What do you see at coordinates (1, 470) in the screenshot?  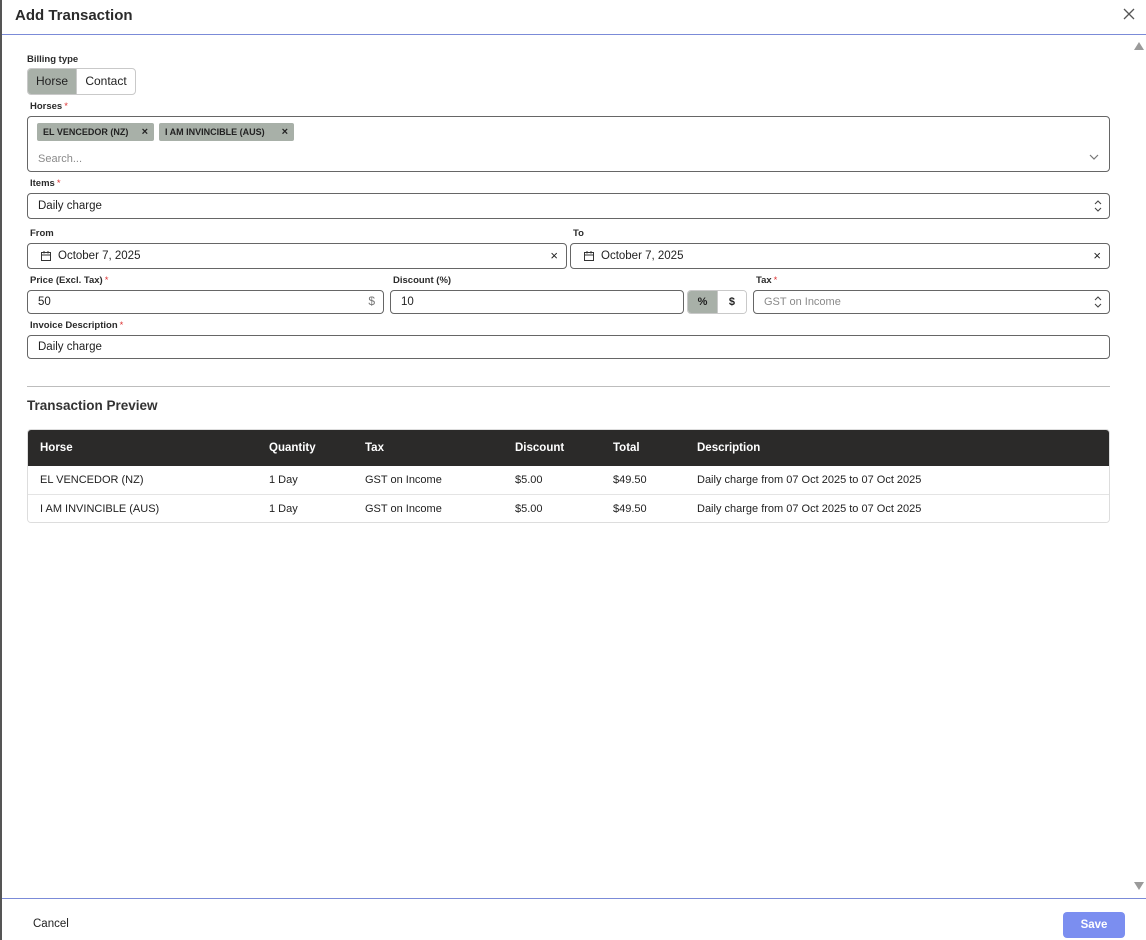 I see `window-edge` at bounding box center [1, 470].